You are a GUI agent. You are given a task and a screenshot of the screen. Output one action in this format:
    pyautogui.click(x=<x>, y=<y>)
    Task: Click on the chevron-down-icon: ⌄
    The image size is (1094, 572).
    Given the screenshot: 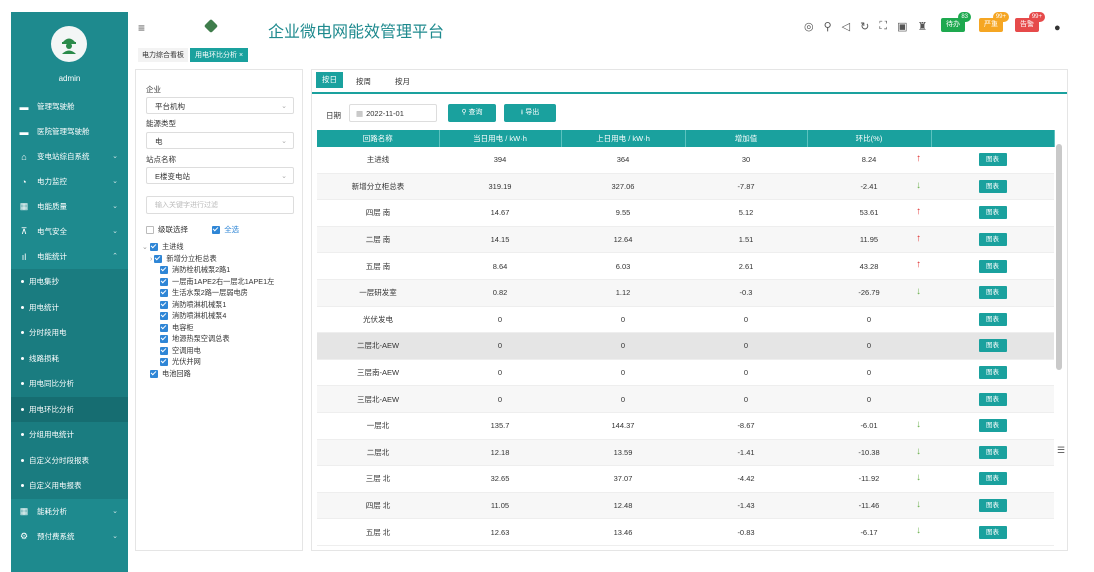 What is the action you would take?
    pyautogui.click(x=145, y=246)
    